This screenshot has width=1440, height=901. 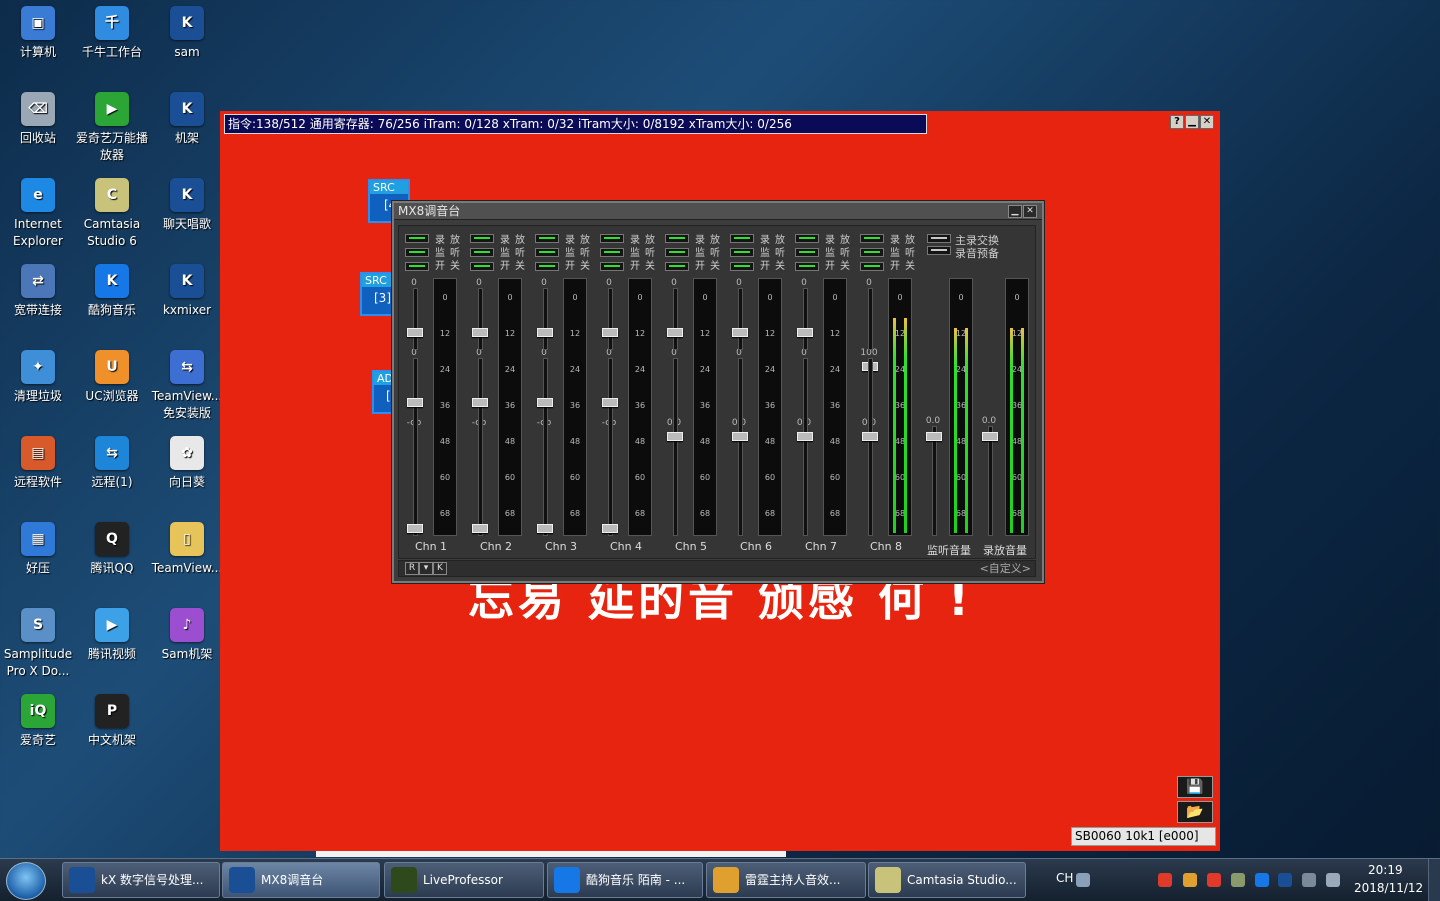 I want to click on clock-date: 2018/11/12, so click(x=1388, y=888).